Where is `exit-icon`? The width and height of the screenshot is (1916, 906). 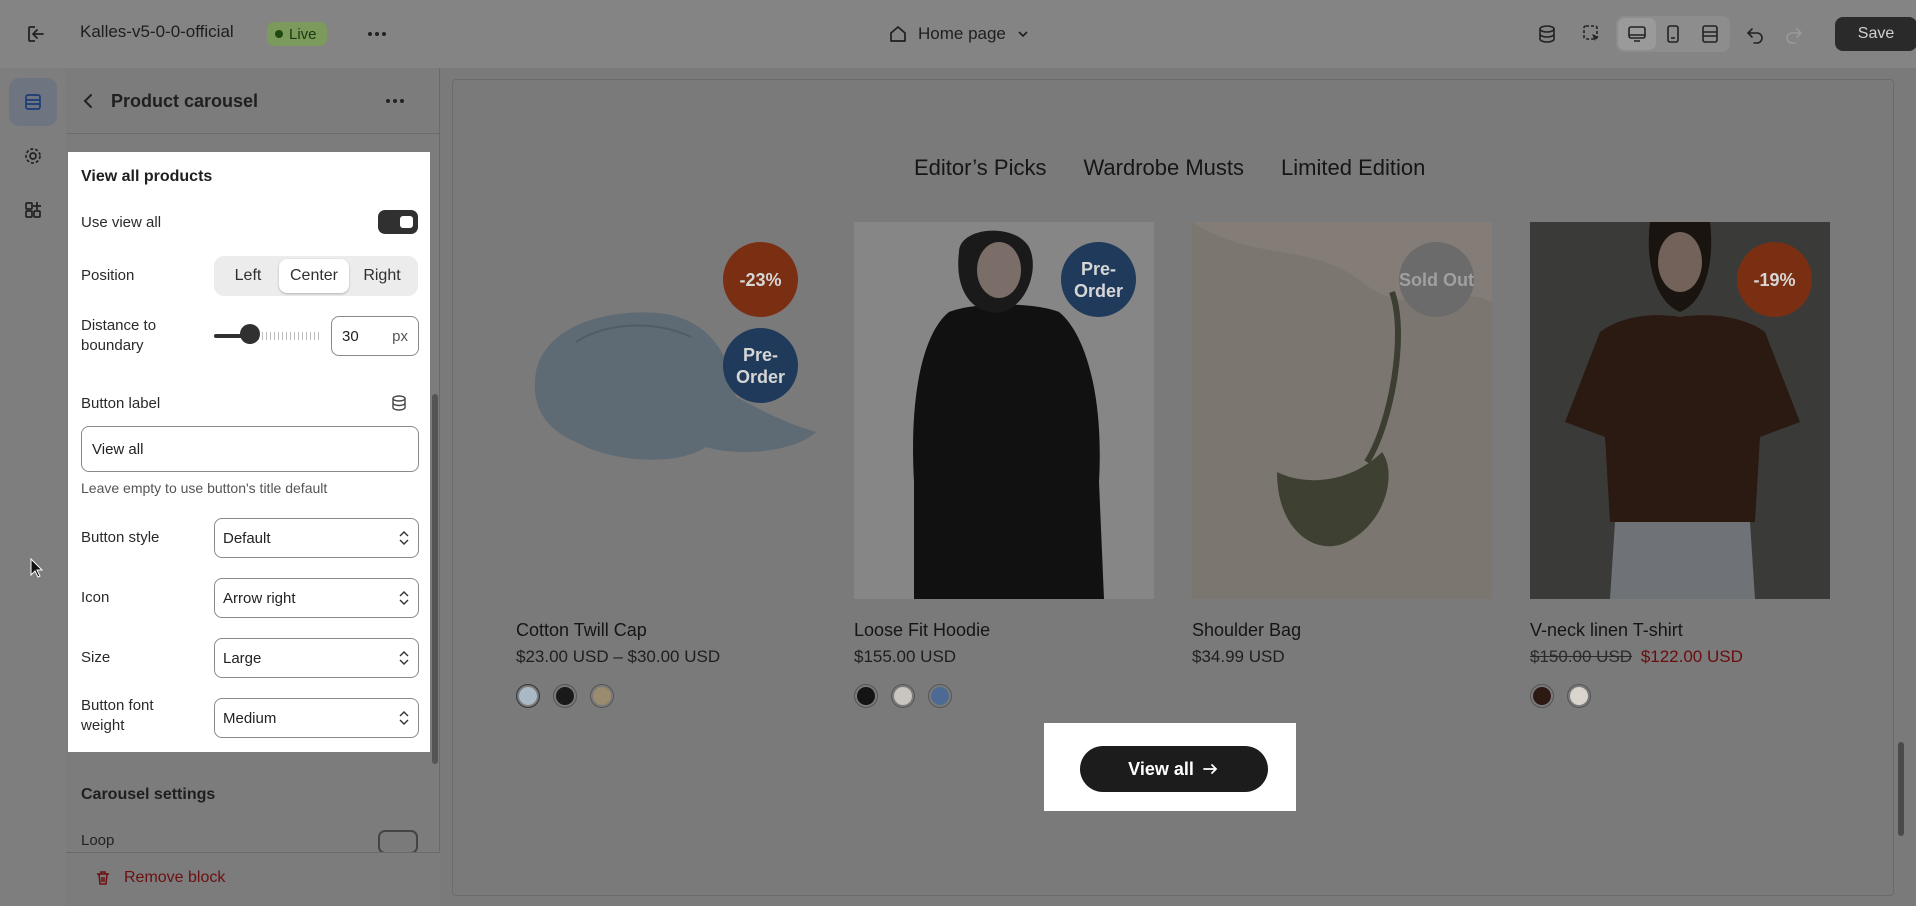
exit-icon is located at coordinates (36, 34).